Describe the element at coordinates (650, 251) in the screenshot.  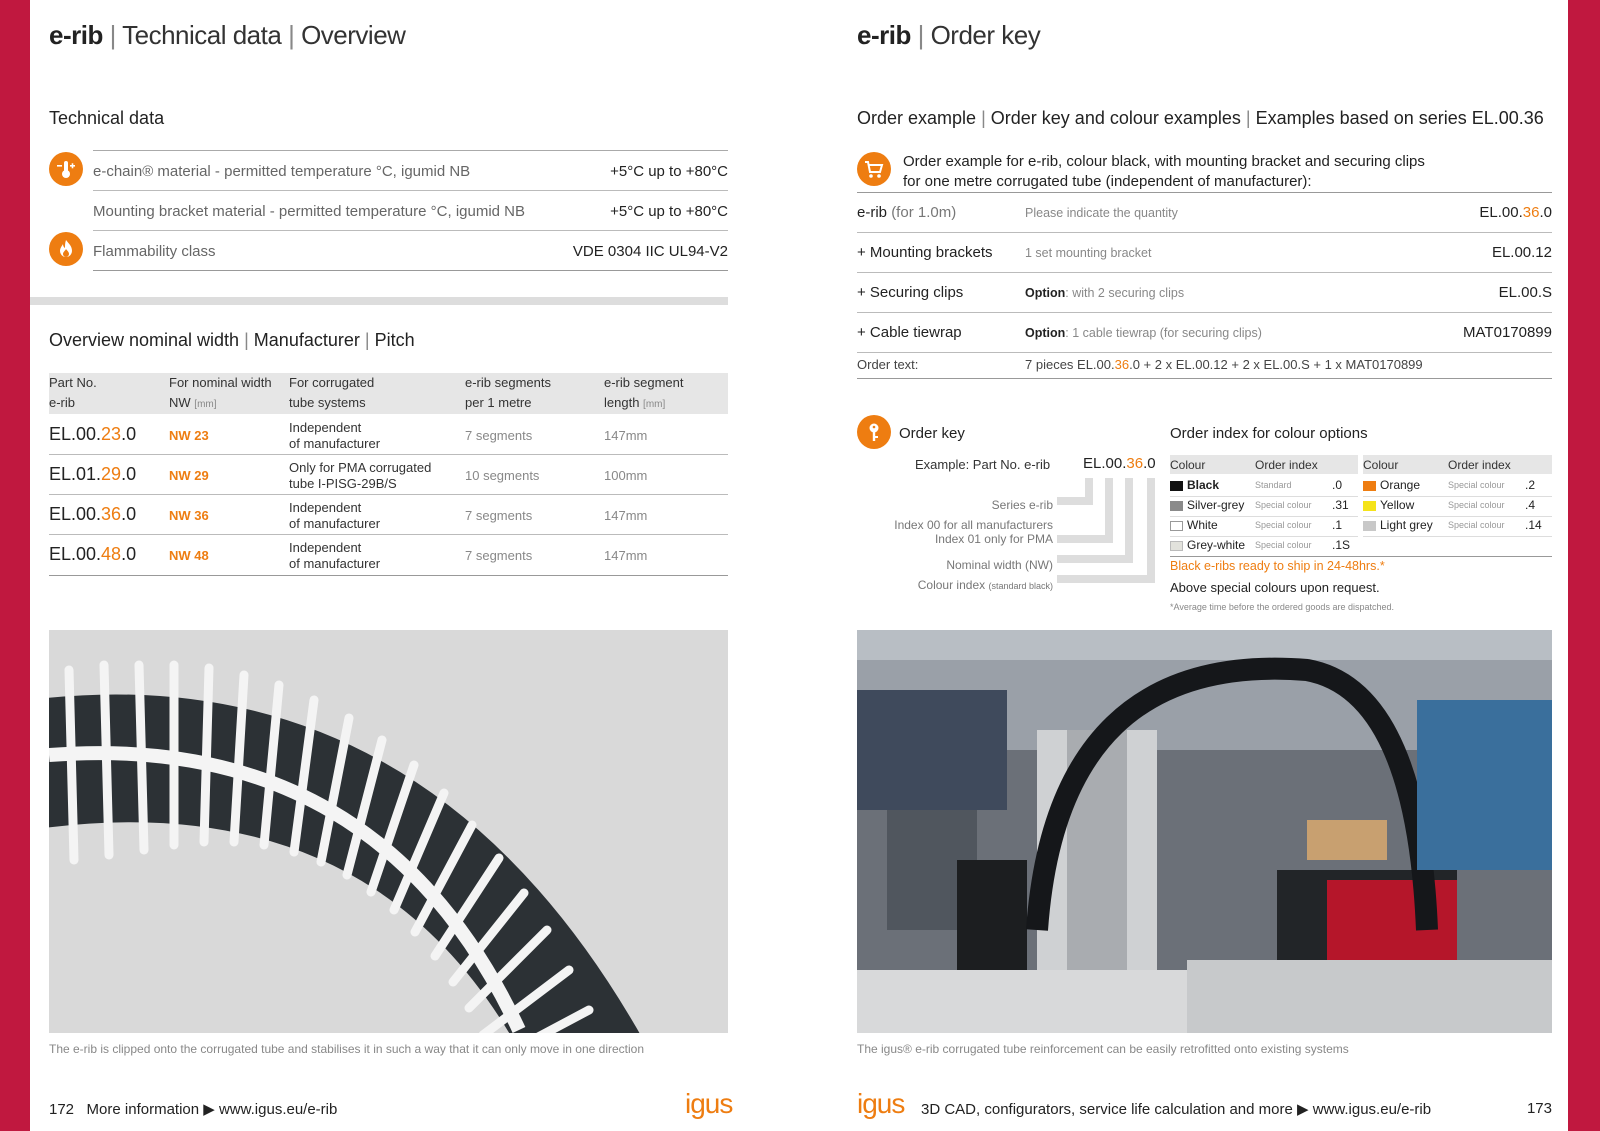
I see `techdata-value: VDE 0304 IIC UL94-V2` at that location.